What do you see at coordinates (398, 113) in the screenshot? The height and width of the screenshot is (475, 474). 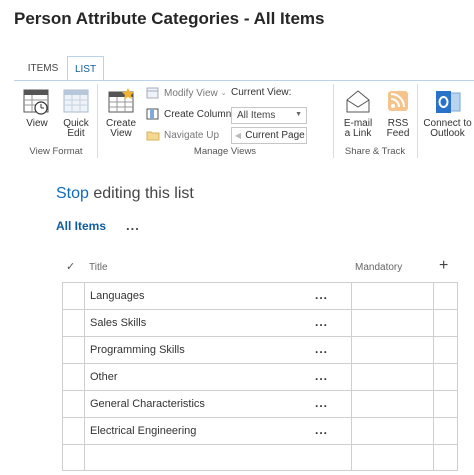 I see `rss-feed-button: RSS Feed` at bounding box center [398, 113].